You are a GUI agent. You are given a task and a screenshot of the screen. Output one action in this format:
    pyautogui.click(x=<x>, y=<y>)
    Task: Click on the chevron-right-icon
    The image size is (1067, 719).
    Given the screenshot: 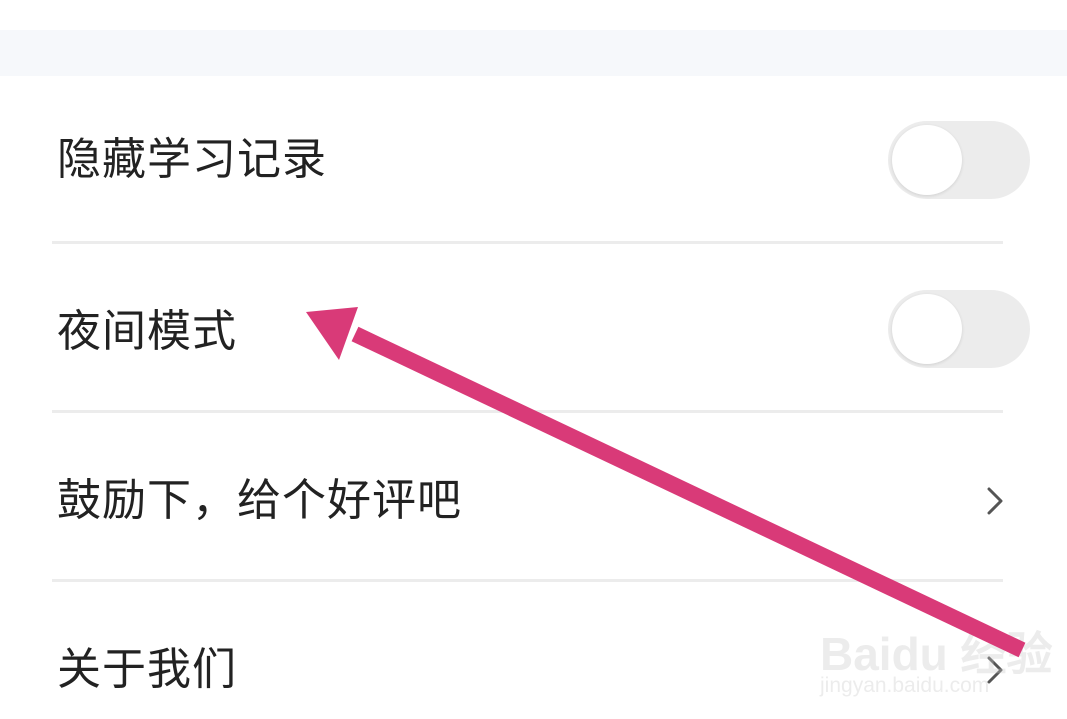 What is the action you would take?
    pyautogui.click(x=995, y=501)
    